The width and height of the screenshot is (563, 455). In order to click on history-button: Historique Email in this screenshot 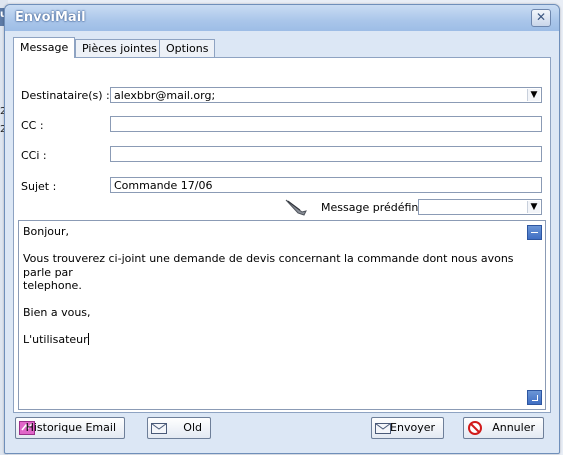, I will do `click(70, 428)`.